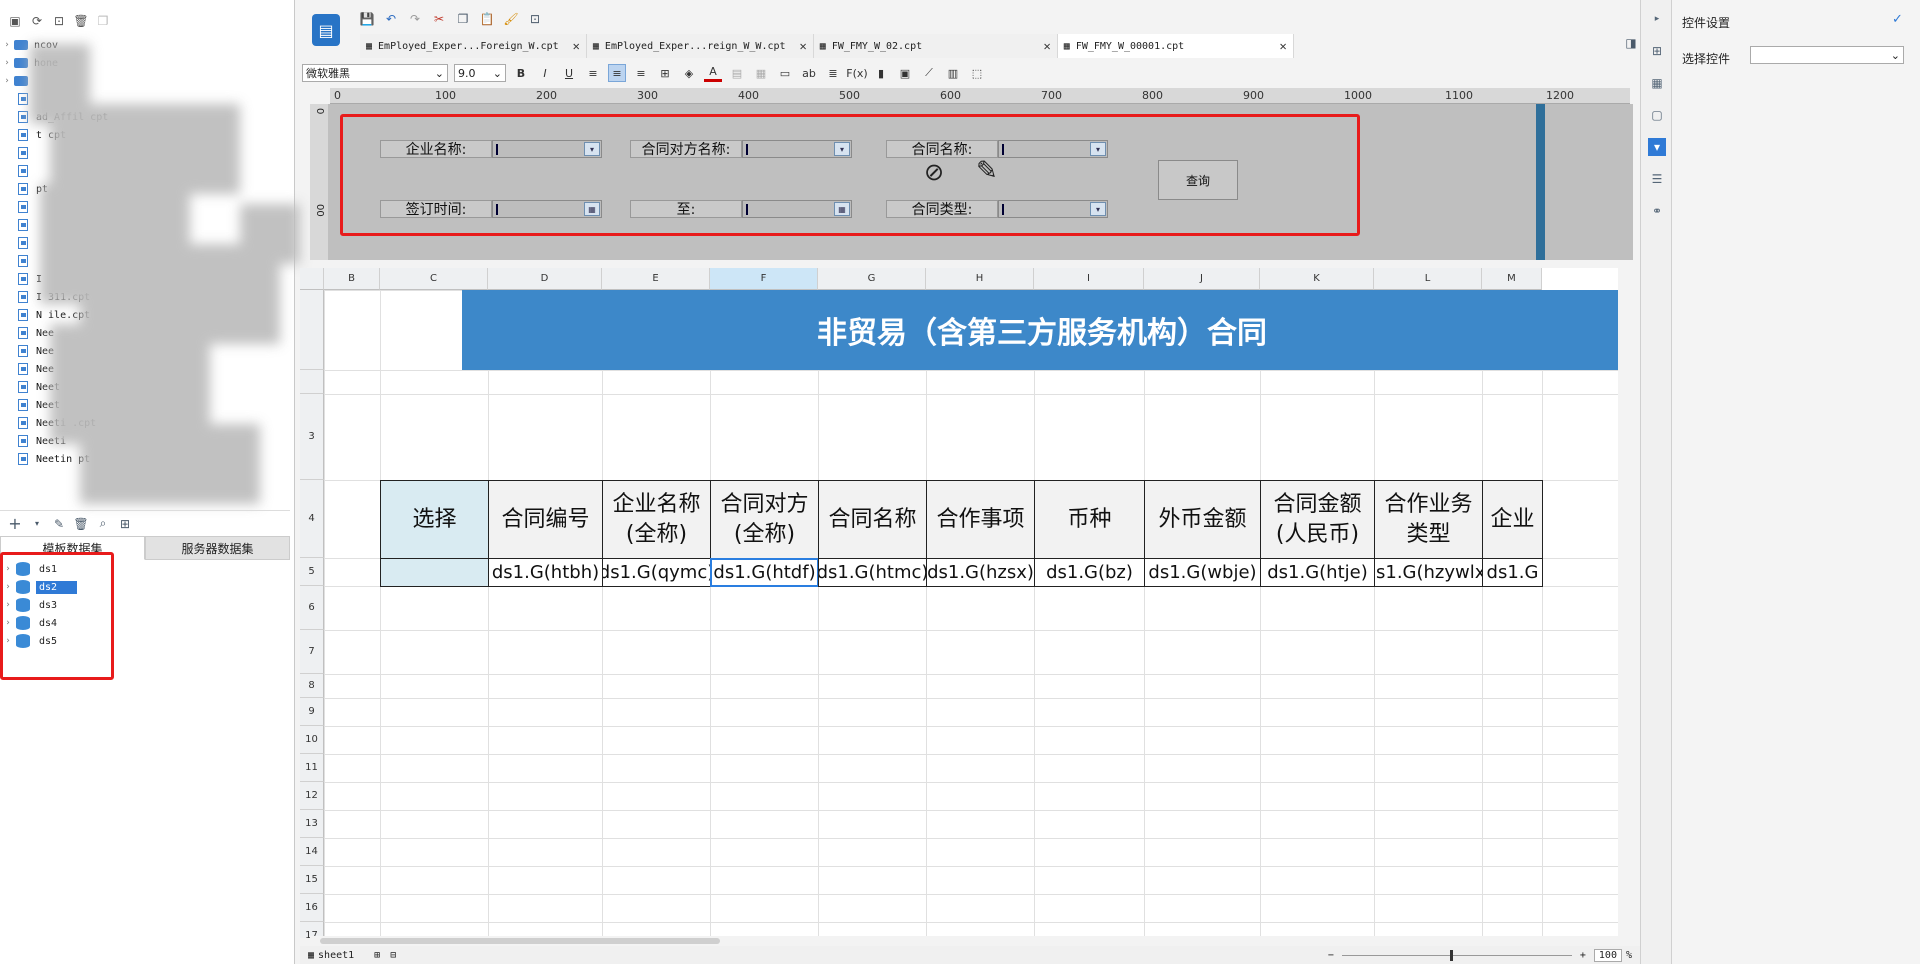 This screenshot has width=1920, height=964. I want to click on header-cell: 企业, so click(1512, 519).